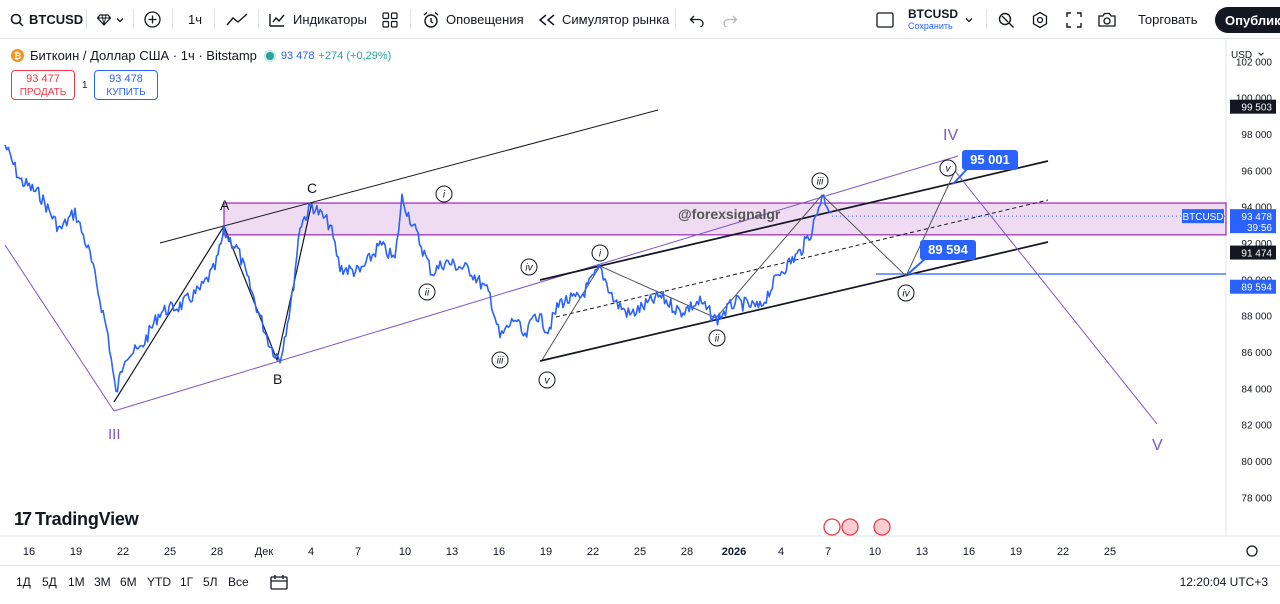  What do you see at coordinates (546, 19) in the screenshot?
I see `rewind-icon` at bounding box center [546, 19].